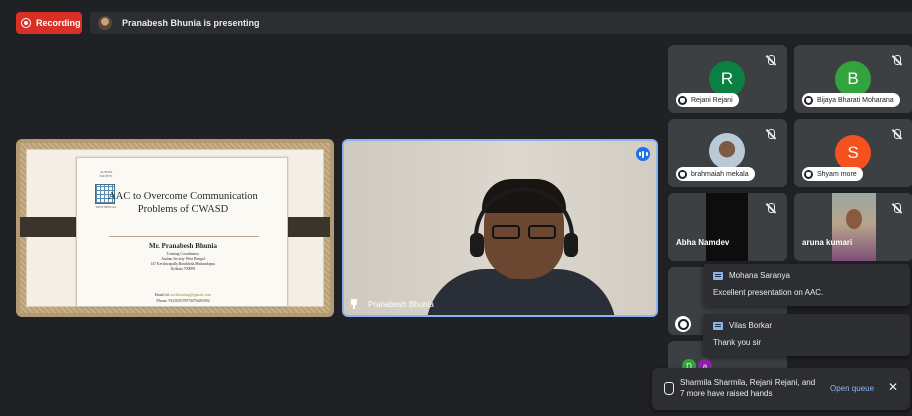 The image size is (912, 416). I want to click on avatar, so click(727, 151).